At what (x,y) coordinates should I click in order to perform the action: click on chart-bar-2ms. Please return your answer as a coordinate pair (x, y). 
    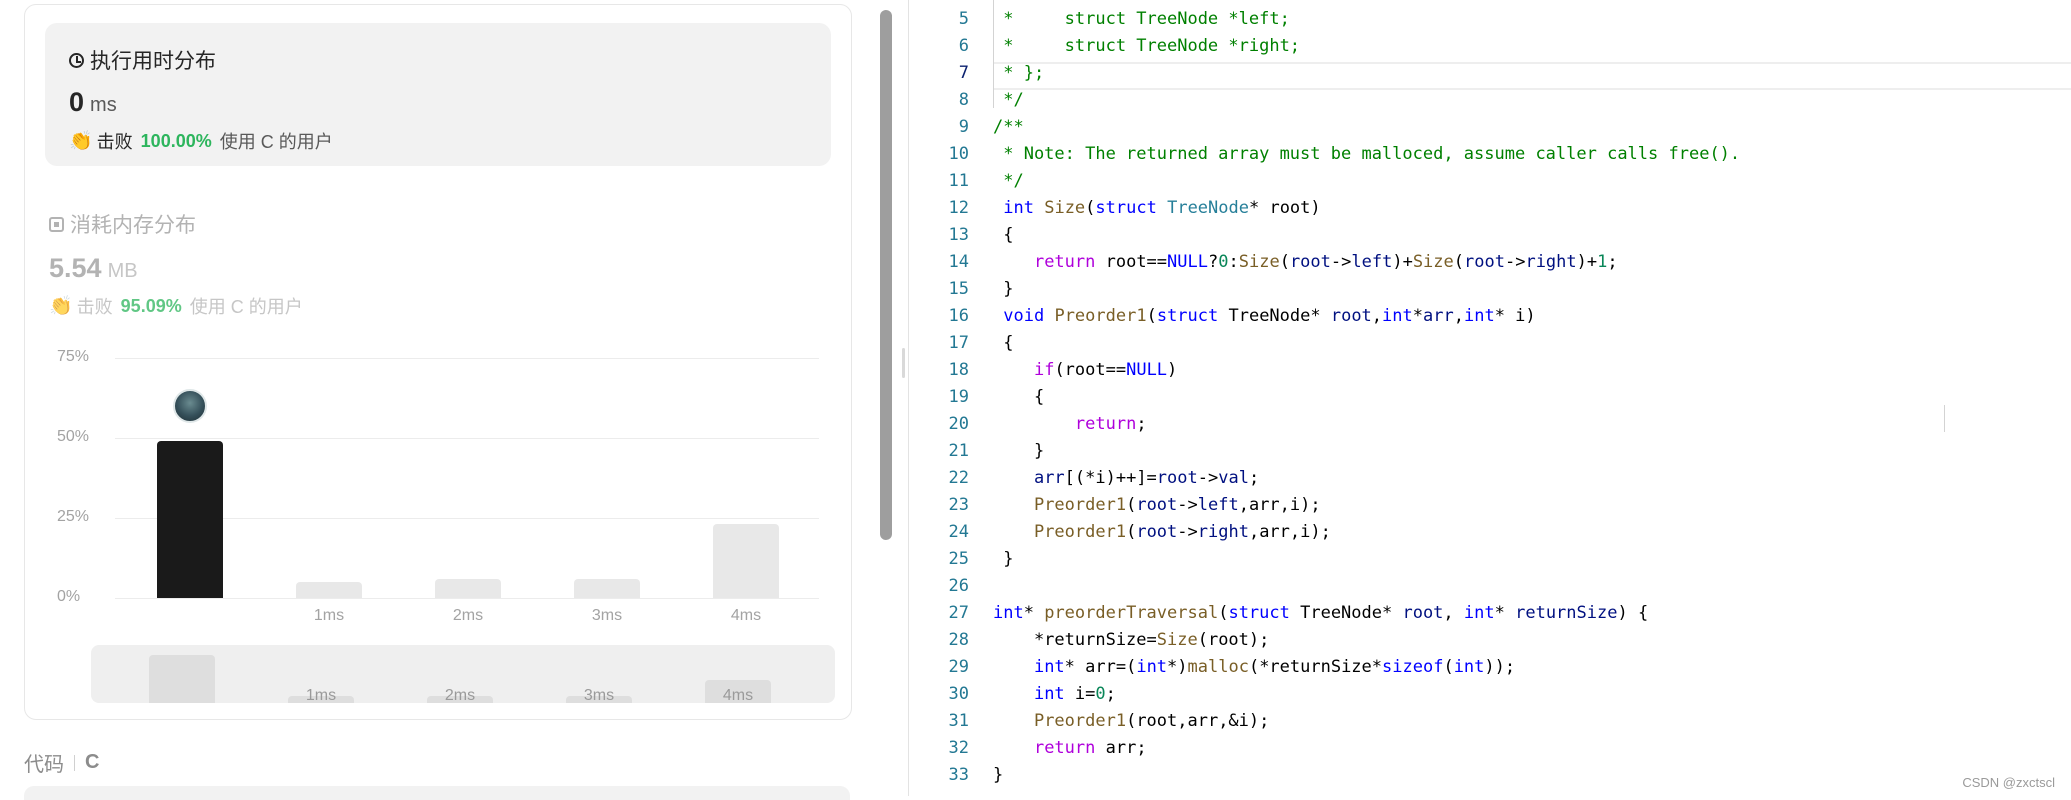
    Looking at the image, I should click on (468, 588).